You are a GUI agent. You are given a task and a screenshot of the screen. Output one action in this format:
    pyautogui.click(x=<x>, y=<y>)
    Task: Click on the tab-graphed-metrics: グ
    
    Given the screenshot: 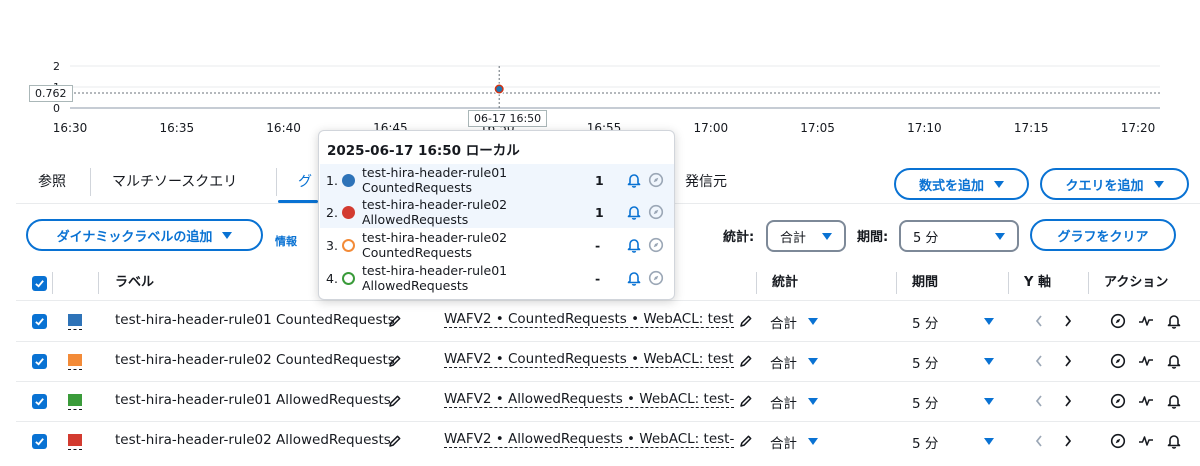 What is the action you would take?
    pyautogui.click(x=305, y=182)
    